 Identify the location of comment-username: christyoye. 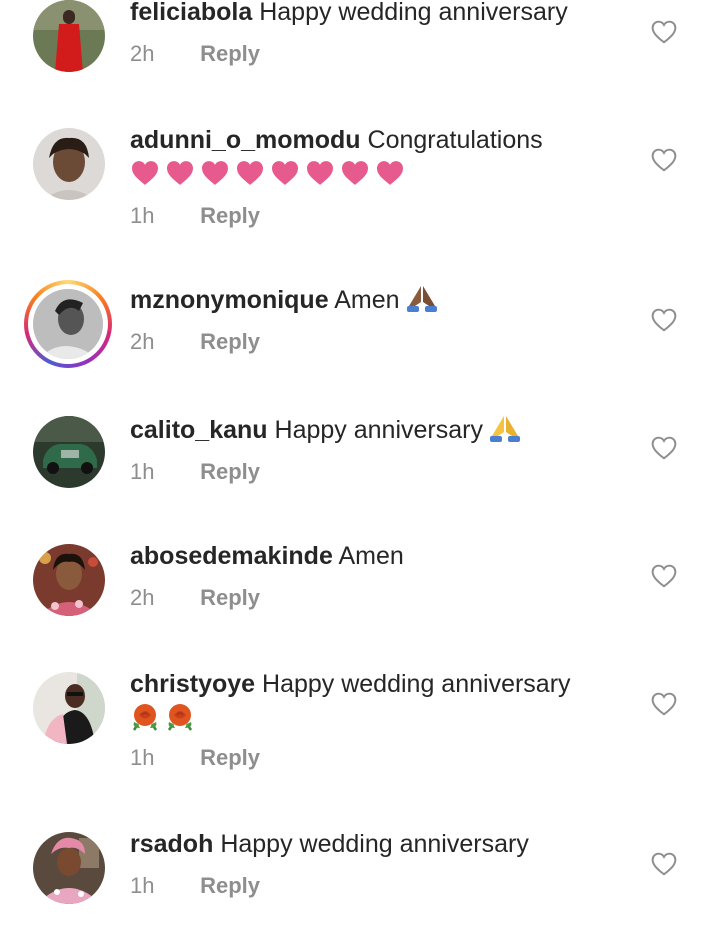
(192, 684).